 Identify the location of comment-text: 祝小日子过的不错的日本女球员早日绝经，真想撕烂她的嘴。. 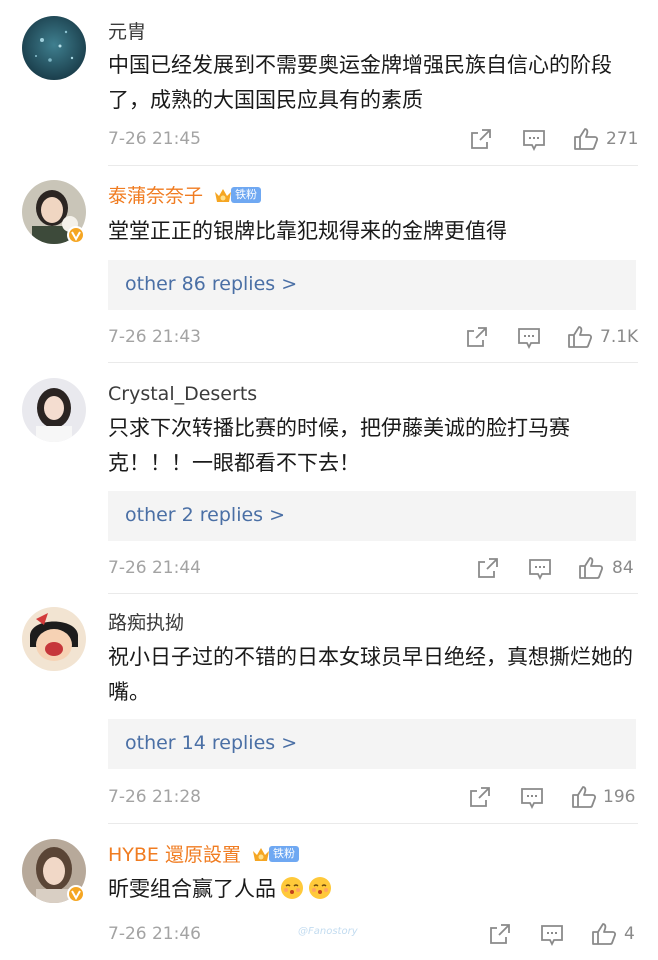
(370, 674).